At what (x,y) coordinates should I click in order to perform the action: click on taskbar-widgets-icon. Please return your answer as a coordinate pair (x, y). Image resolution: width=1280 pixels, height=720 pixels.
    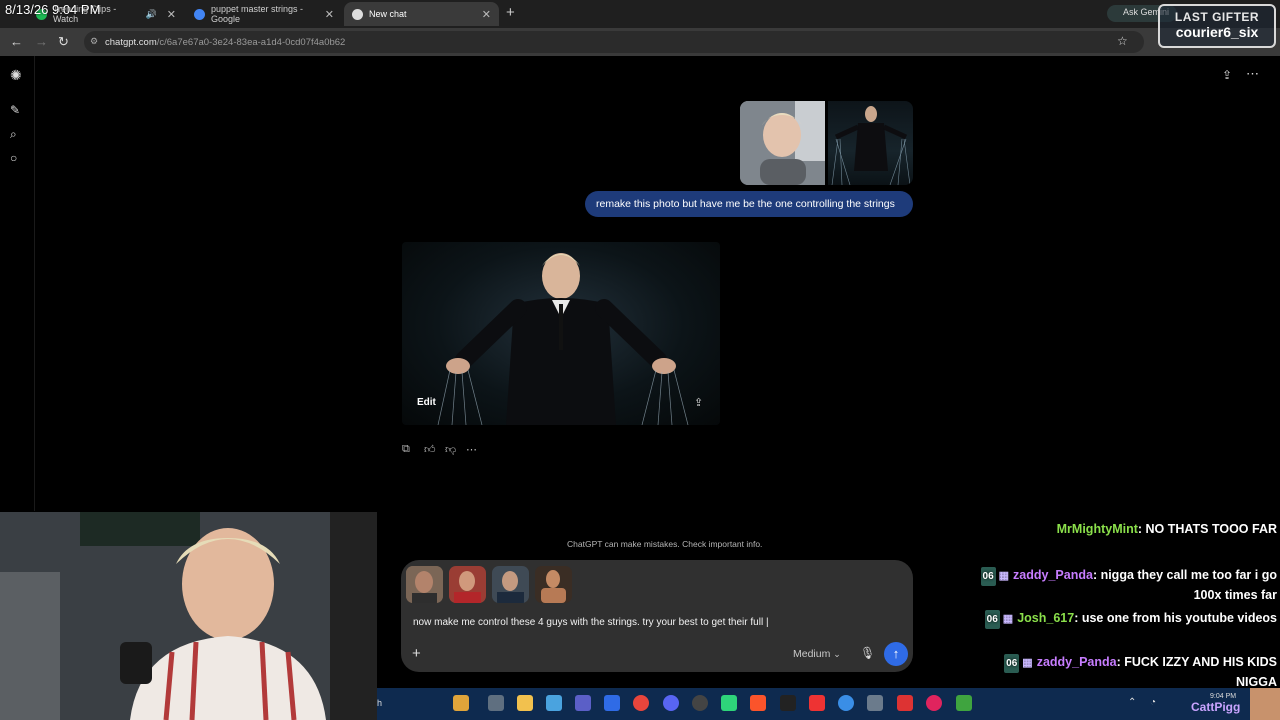
    Looking at the image, I should click on (461, 703).